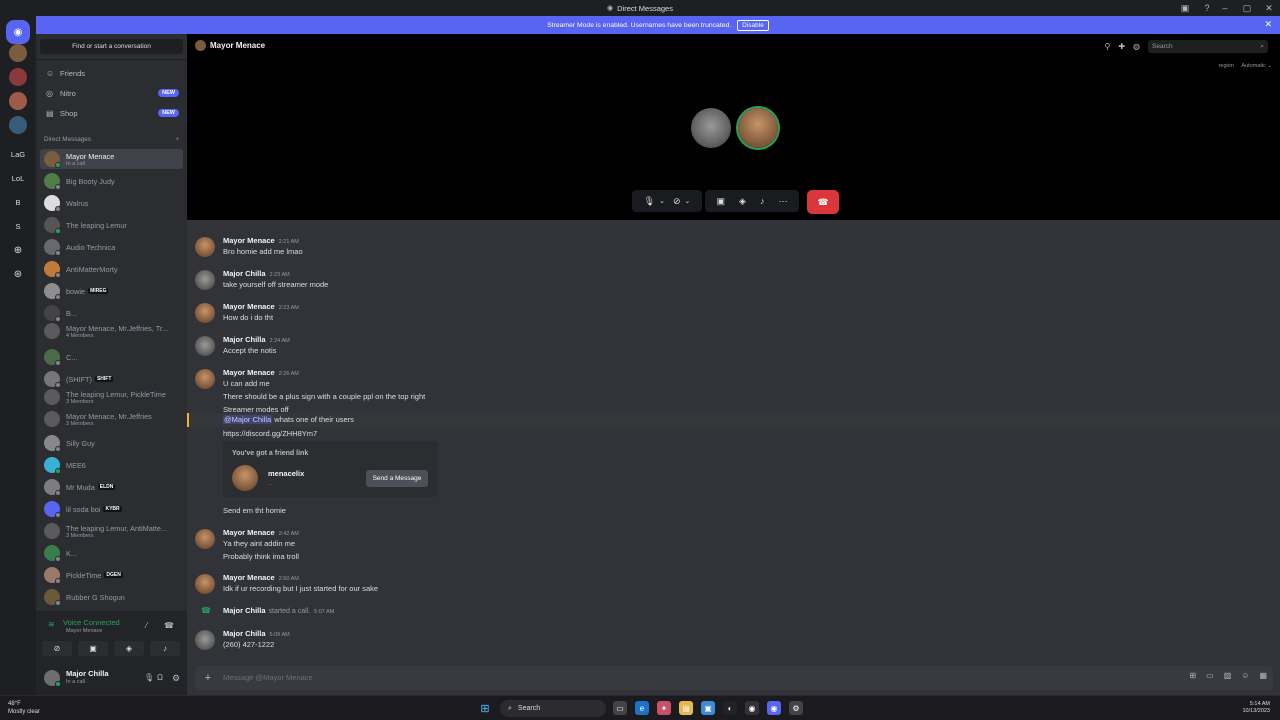  I want to click on dm-item: Audio Technica, so click(111, 247).